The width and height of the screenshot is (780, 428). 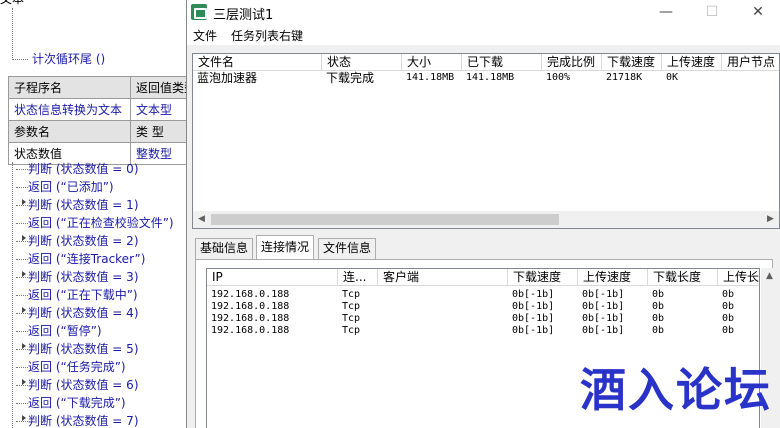 I want to click on task-list-hscrollbar: ◀ ▶, so click(x=486, y=219).